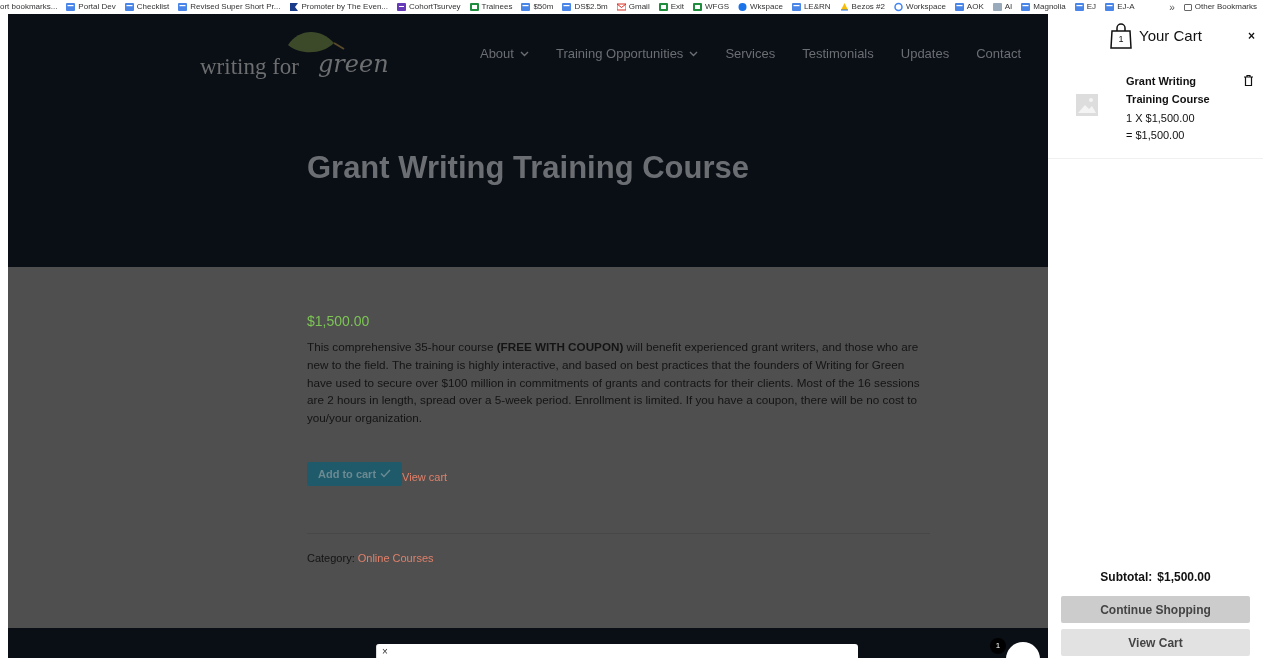 The width and height of the screenshot is (1263, 658). Describe the element at coordinates (1223, 7) in the screenshot. I see `bookmark-folder: Other Bookmarks` at that location.